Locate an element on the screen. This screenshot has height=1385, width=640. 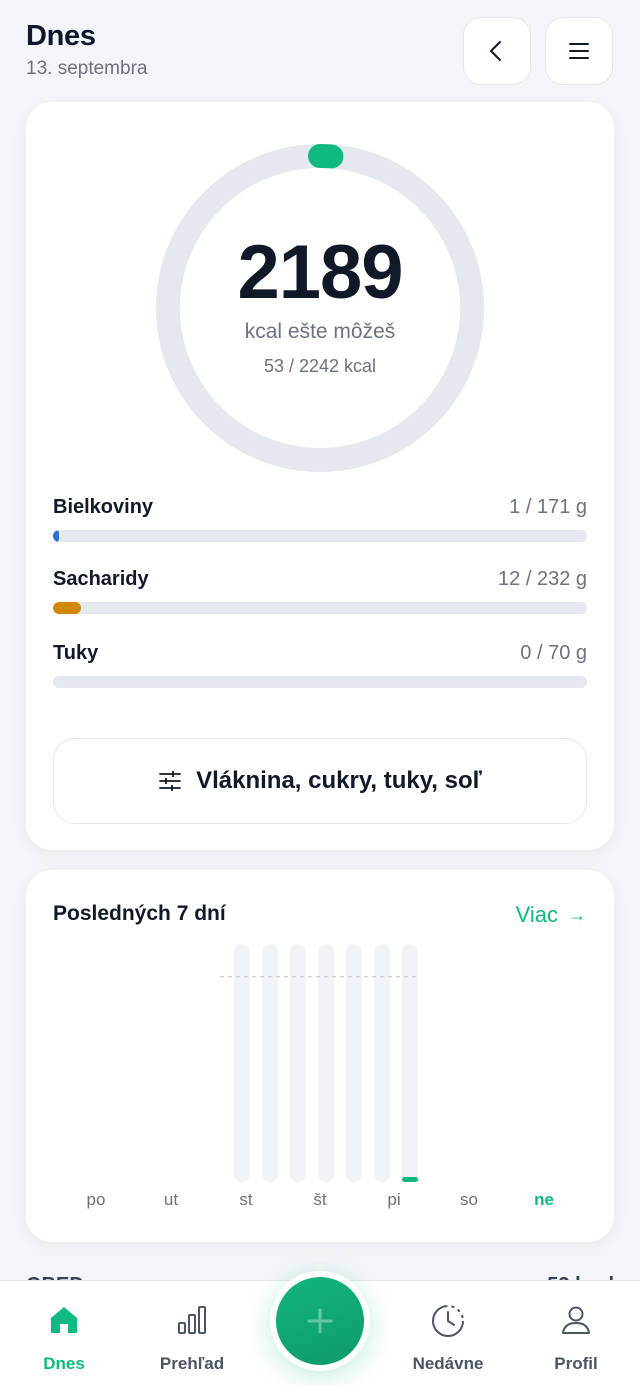
week-chart is located at coordinates (319, 1063).